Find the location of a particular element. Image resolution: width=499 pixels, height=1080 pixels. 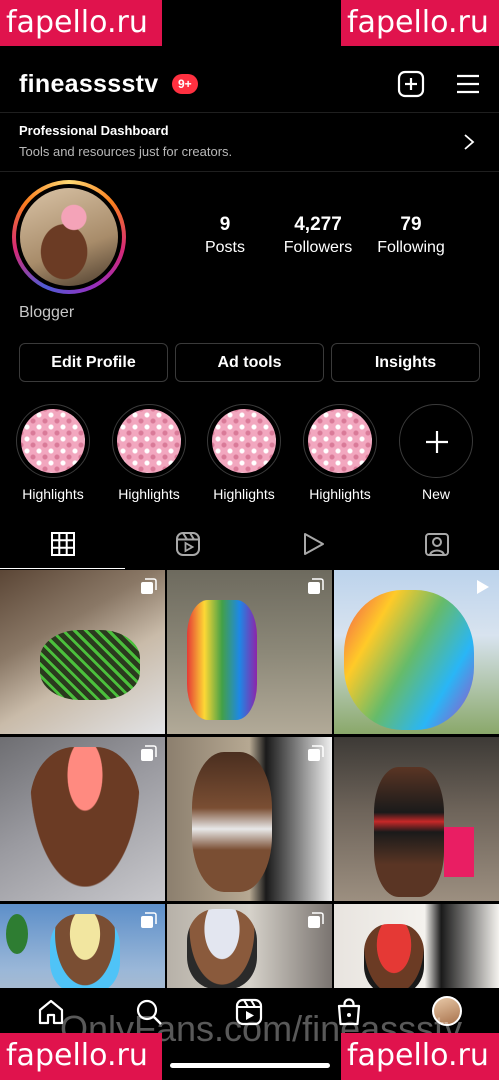

dashboard-subtitle: Tools and resources just for creators. is located at coordinates (126, 151).